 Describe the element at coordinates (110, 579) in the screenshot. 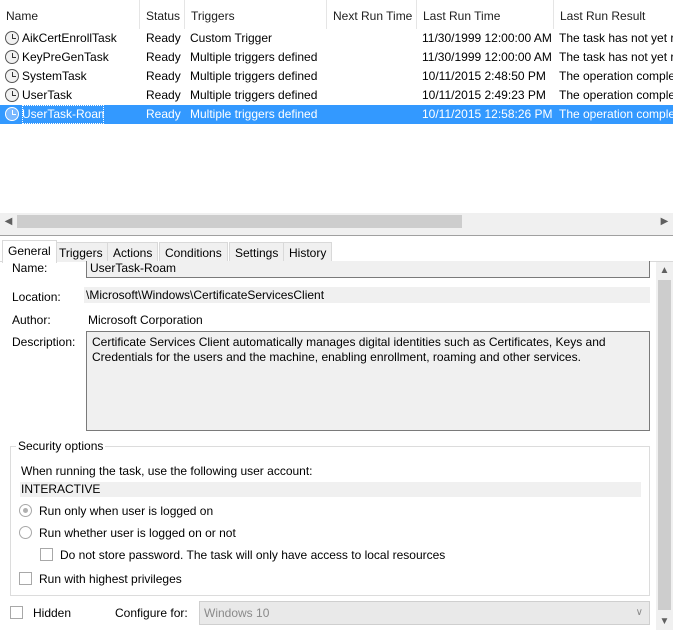

I see `run-highest-privileges-label: Run with highest privileges` at that location.